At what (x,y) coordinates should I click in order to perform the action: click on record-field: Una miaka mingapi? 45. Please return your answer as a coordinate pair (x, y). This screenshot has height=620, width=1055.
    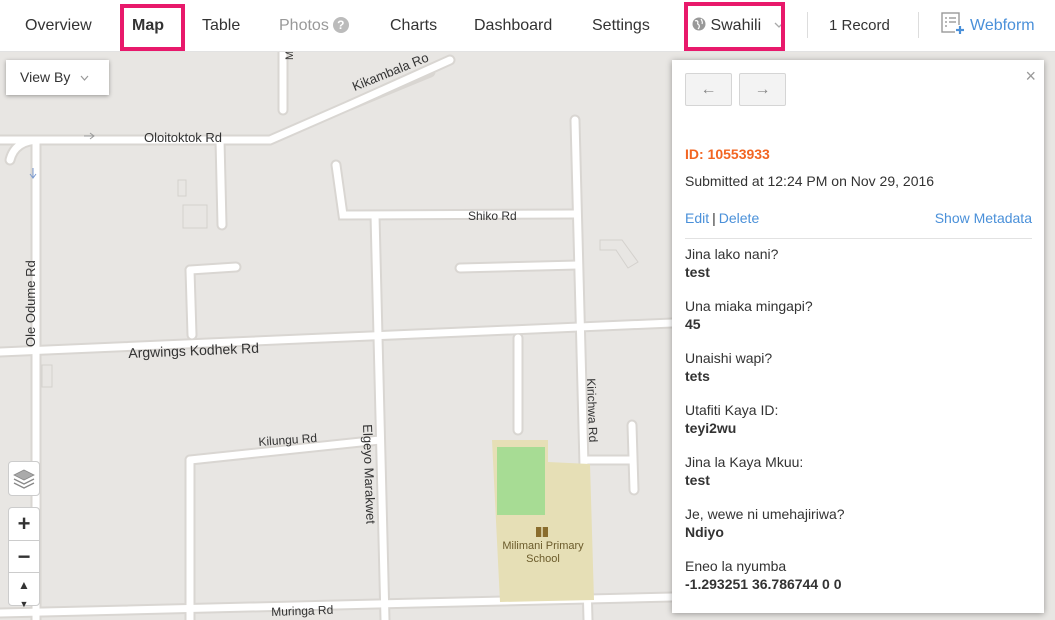
    Looking at the image, I should click on (857, 323).